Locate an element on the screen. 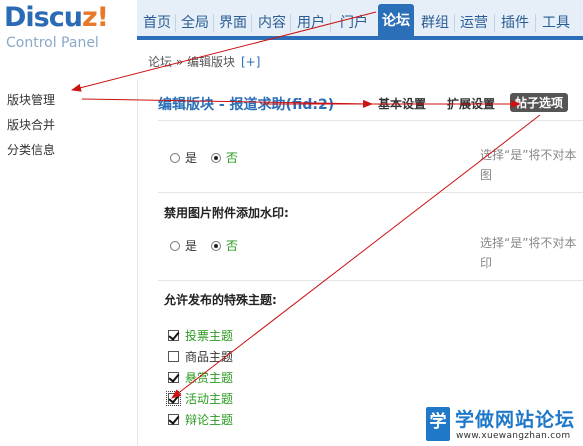 This screenshot has width=583, height=446. watermark-title: 学做网站论坛 is located at coordinates (515, 420).